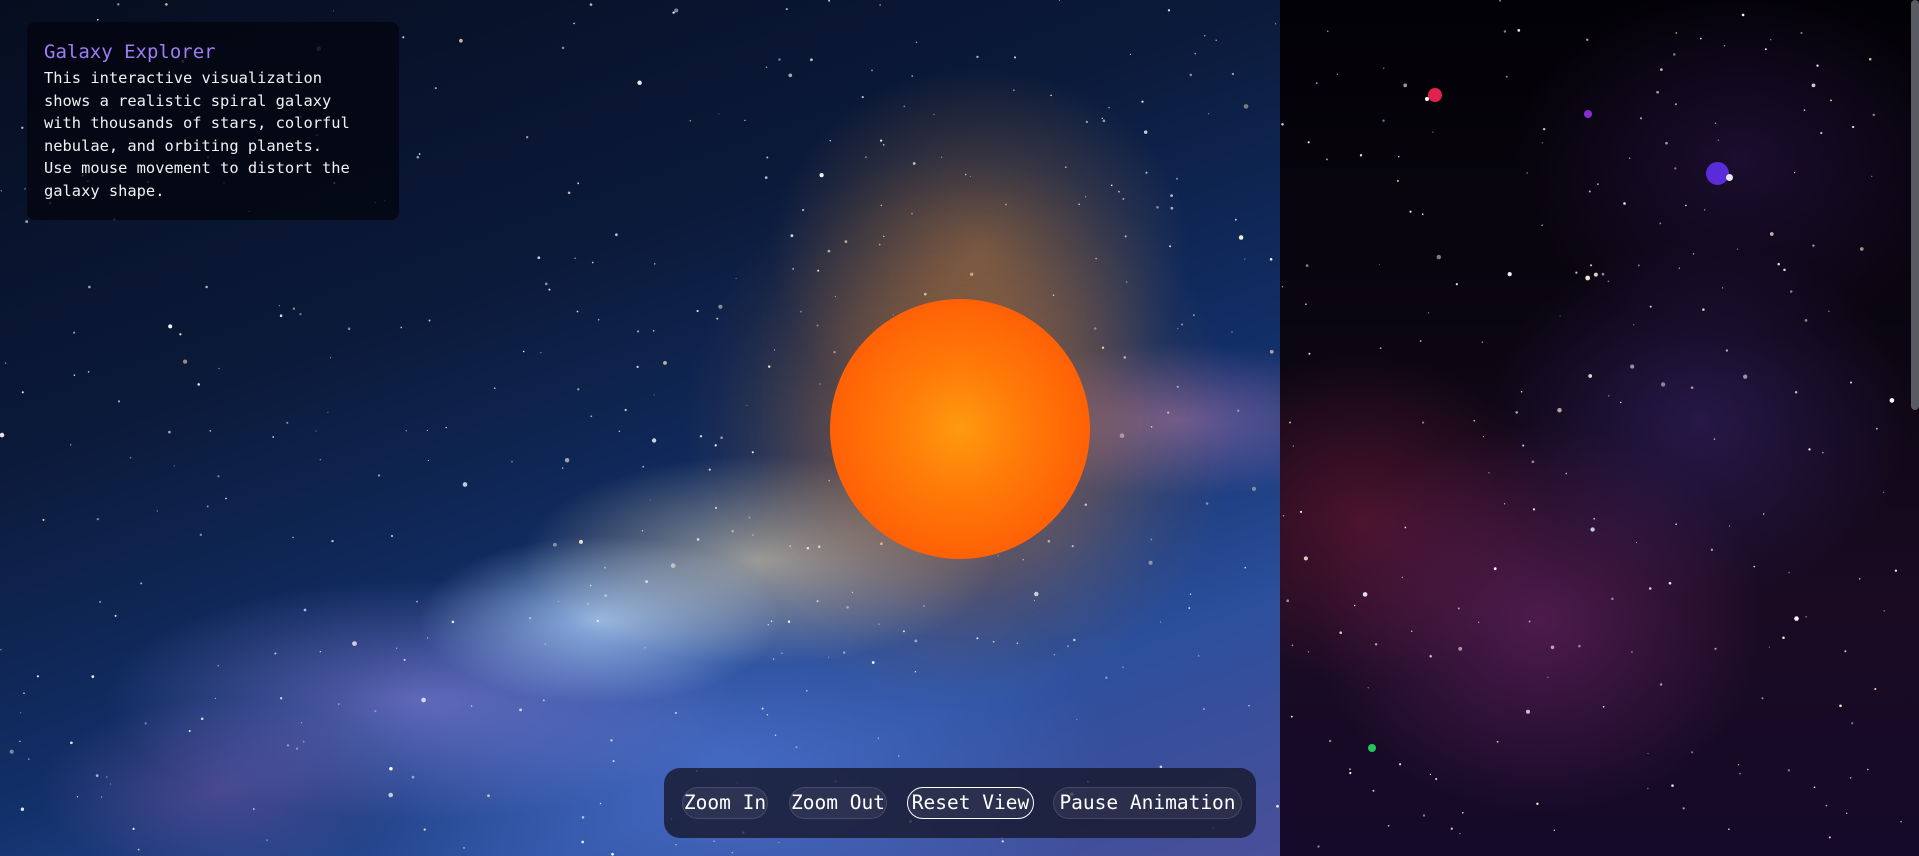 This screenshot has height=856, width=1919. Describe the element at coordinates (725, 803) in the screenshot. I see `zoom-in-button: Zoom In` at that location.